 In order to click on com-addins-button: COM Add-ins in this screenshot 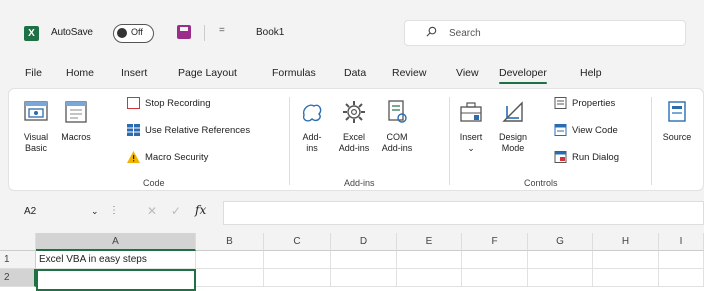, I will do `click(397, 126)`.